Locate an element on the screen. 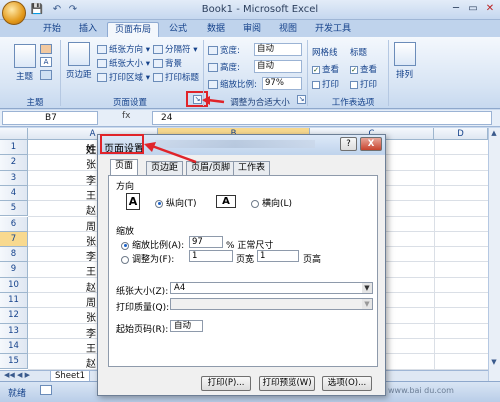  row-header: 13 is located at coordinates (14, 331).